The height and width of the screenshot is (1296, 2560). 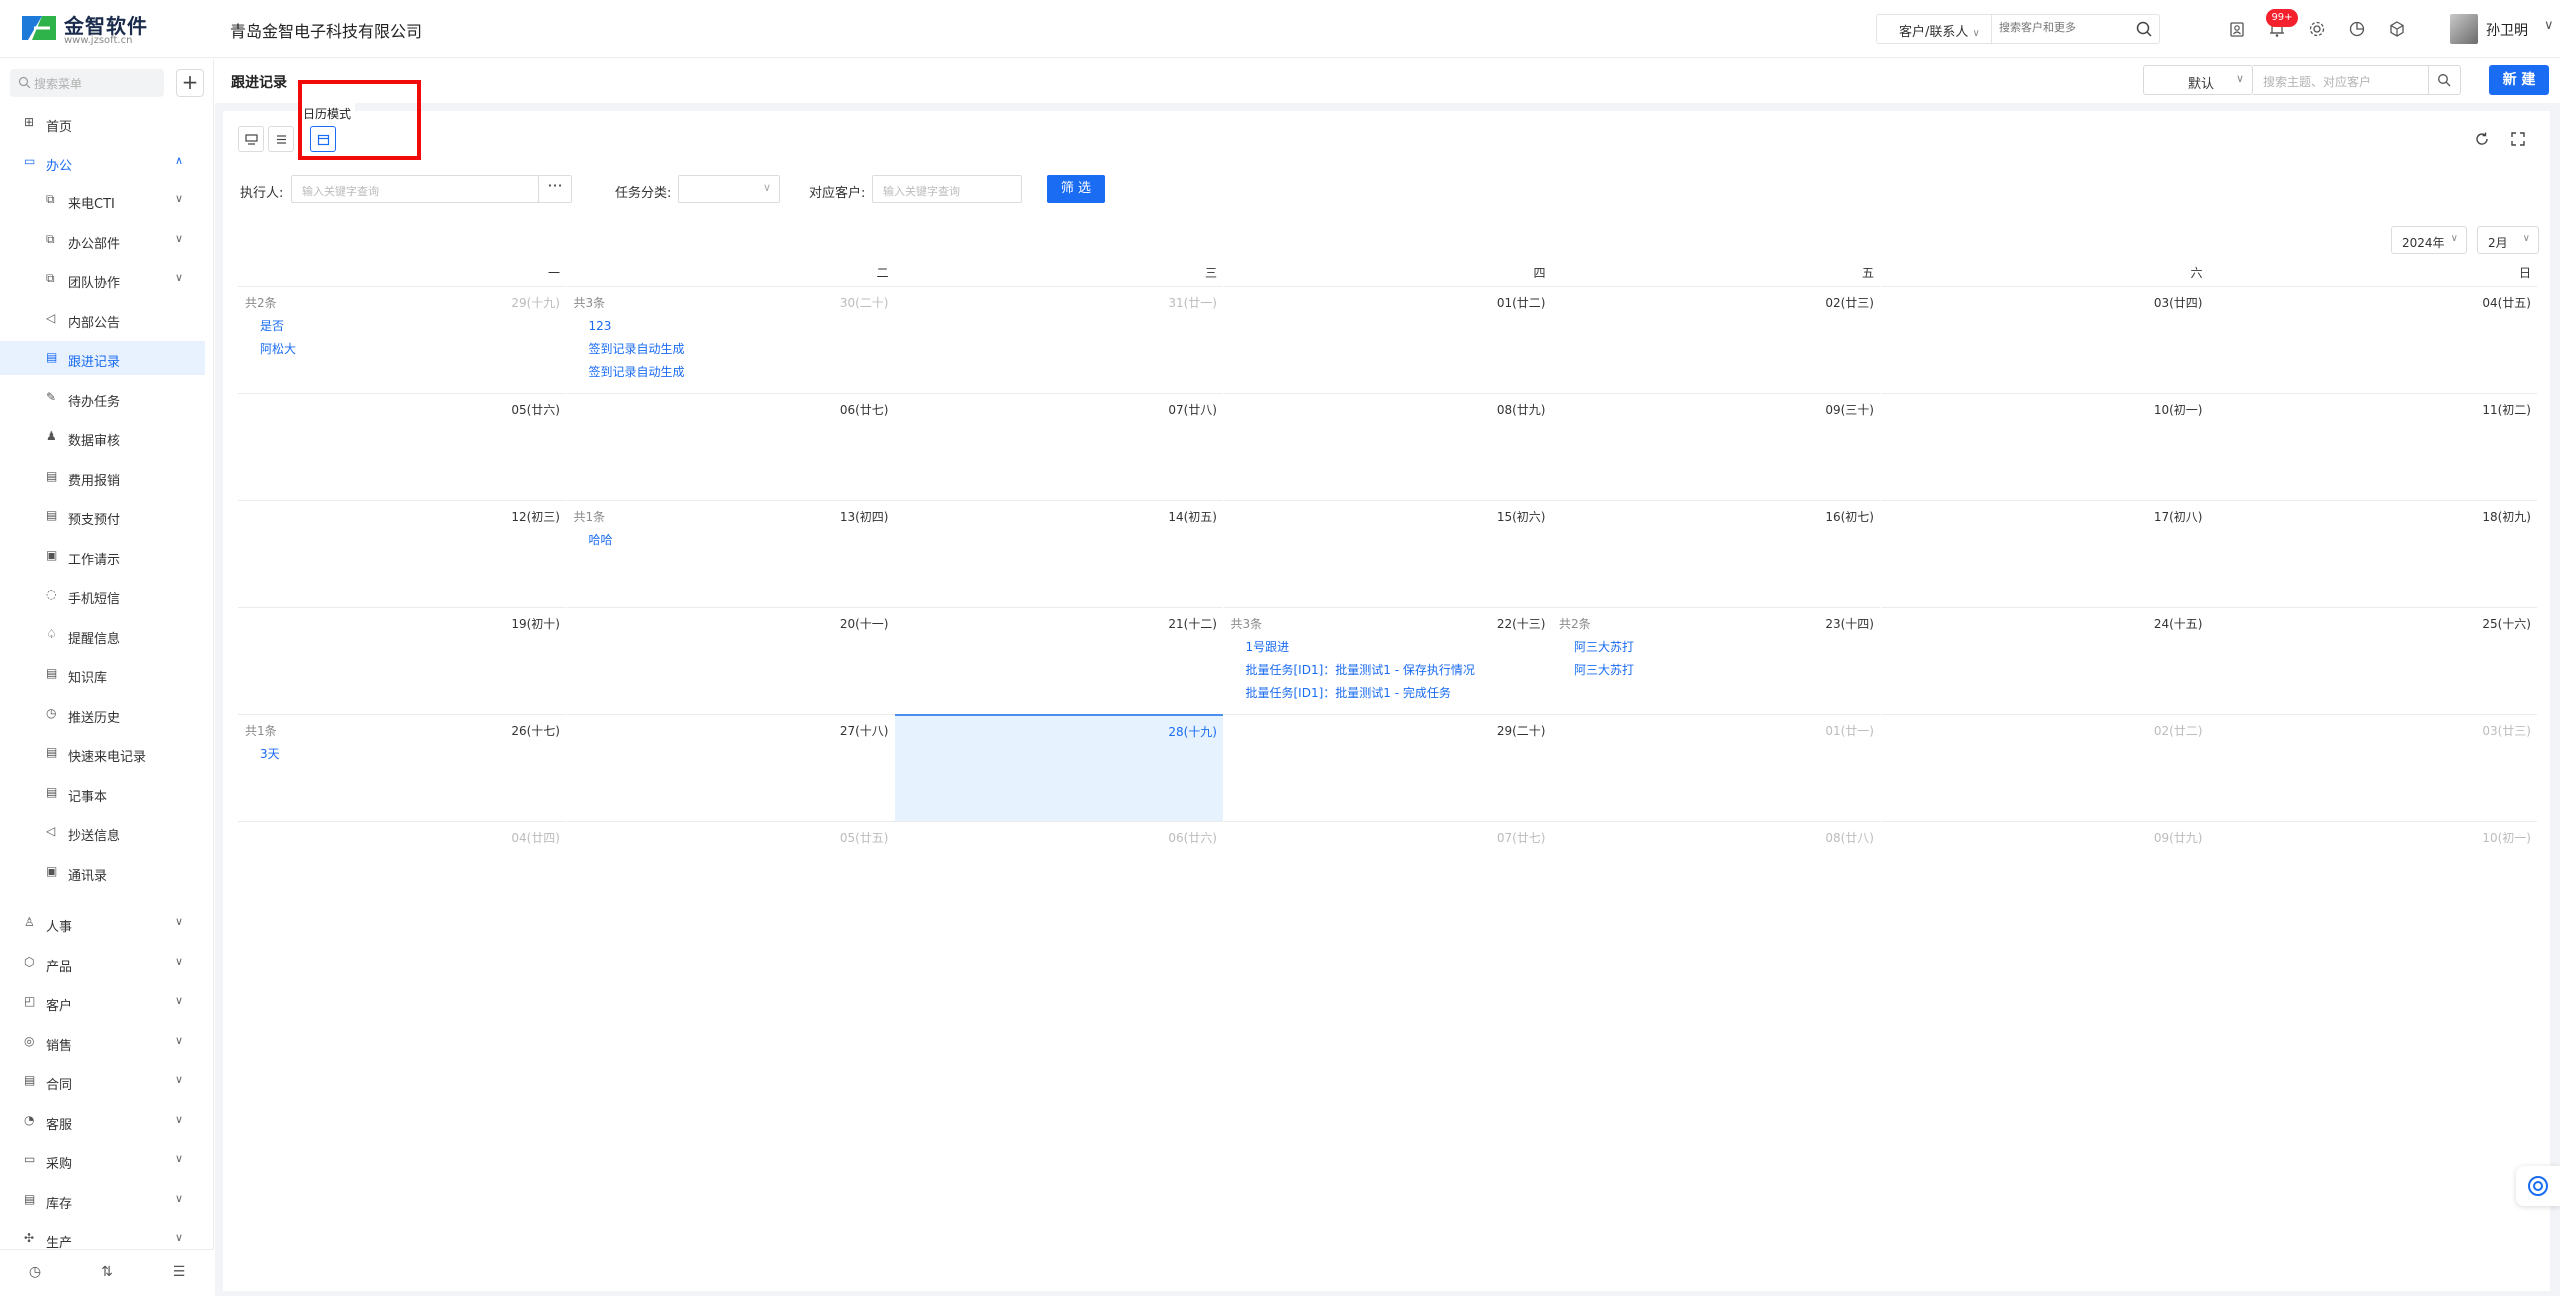 What do you see at coordinates (1387, 874) in the screenshot?
I see `calendar-day-cell: 07(廿七)` at bounding box center [1387, 874].